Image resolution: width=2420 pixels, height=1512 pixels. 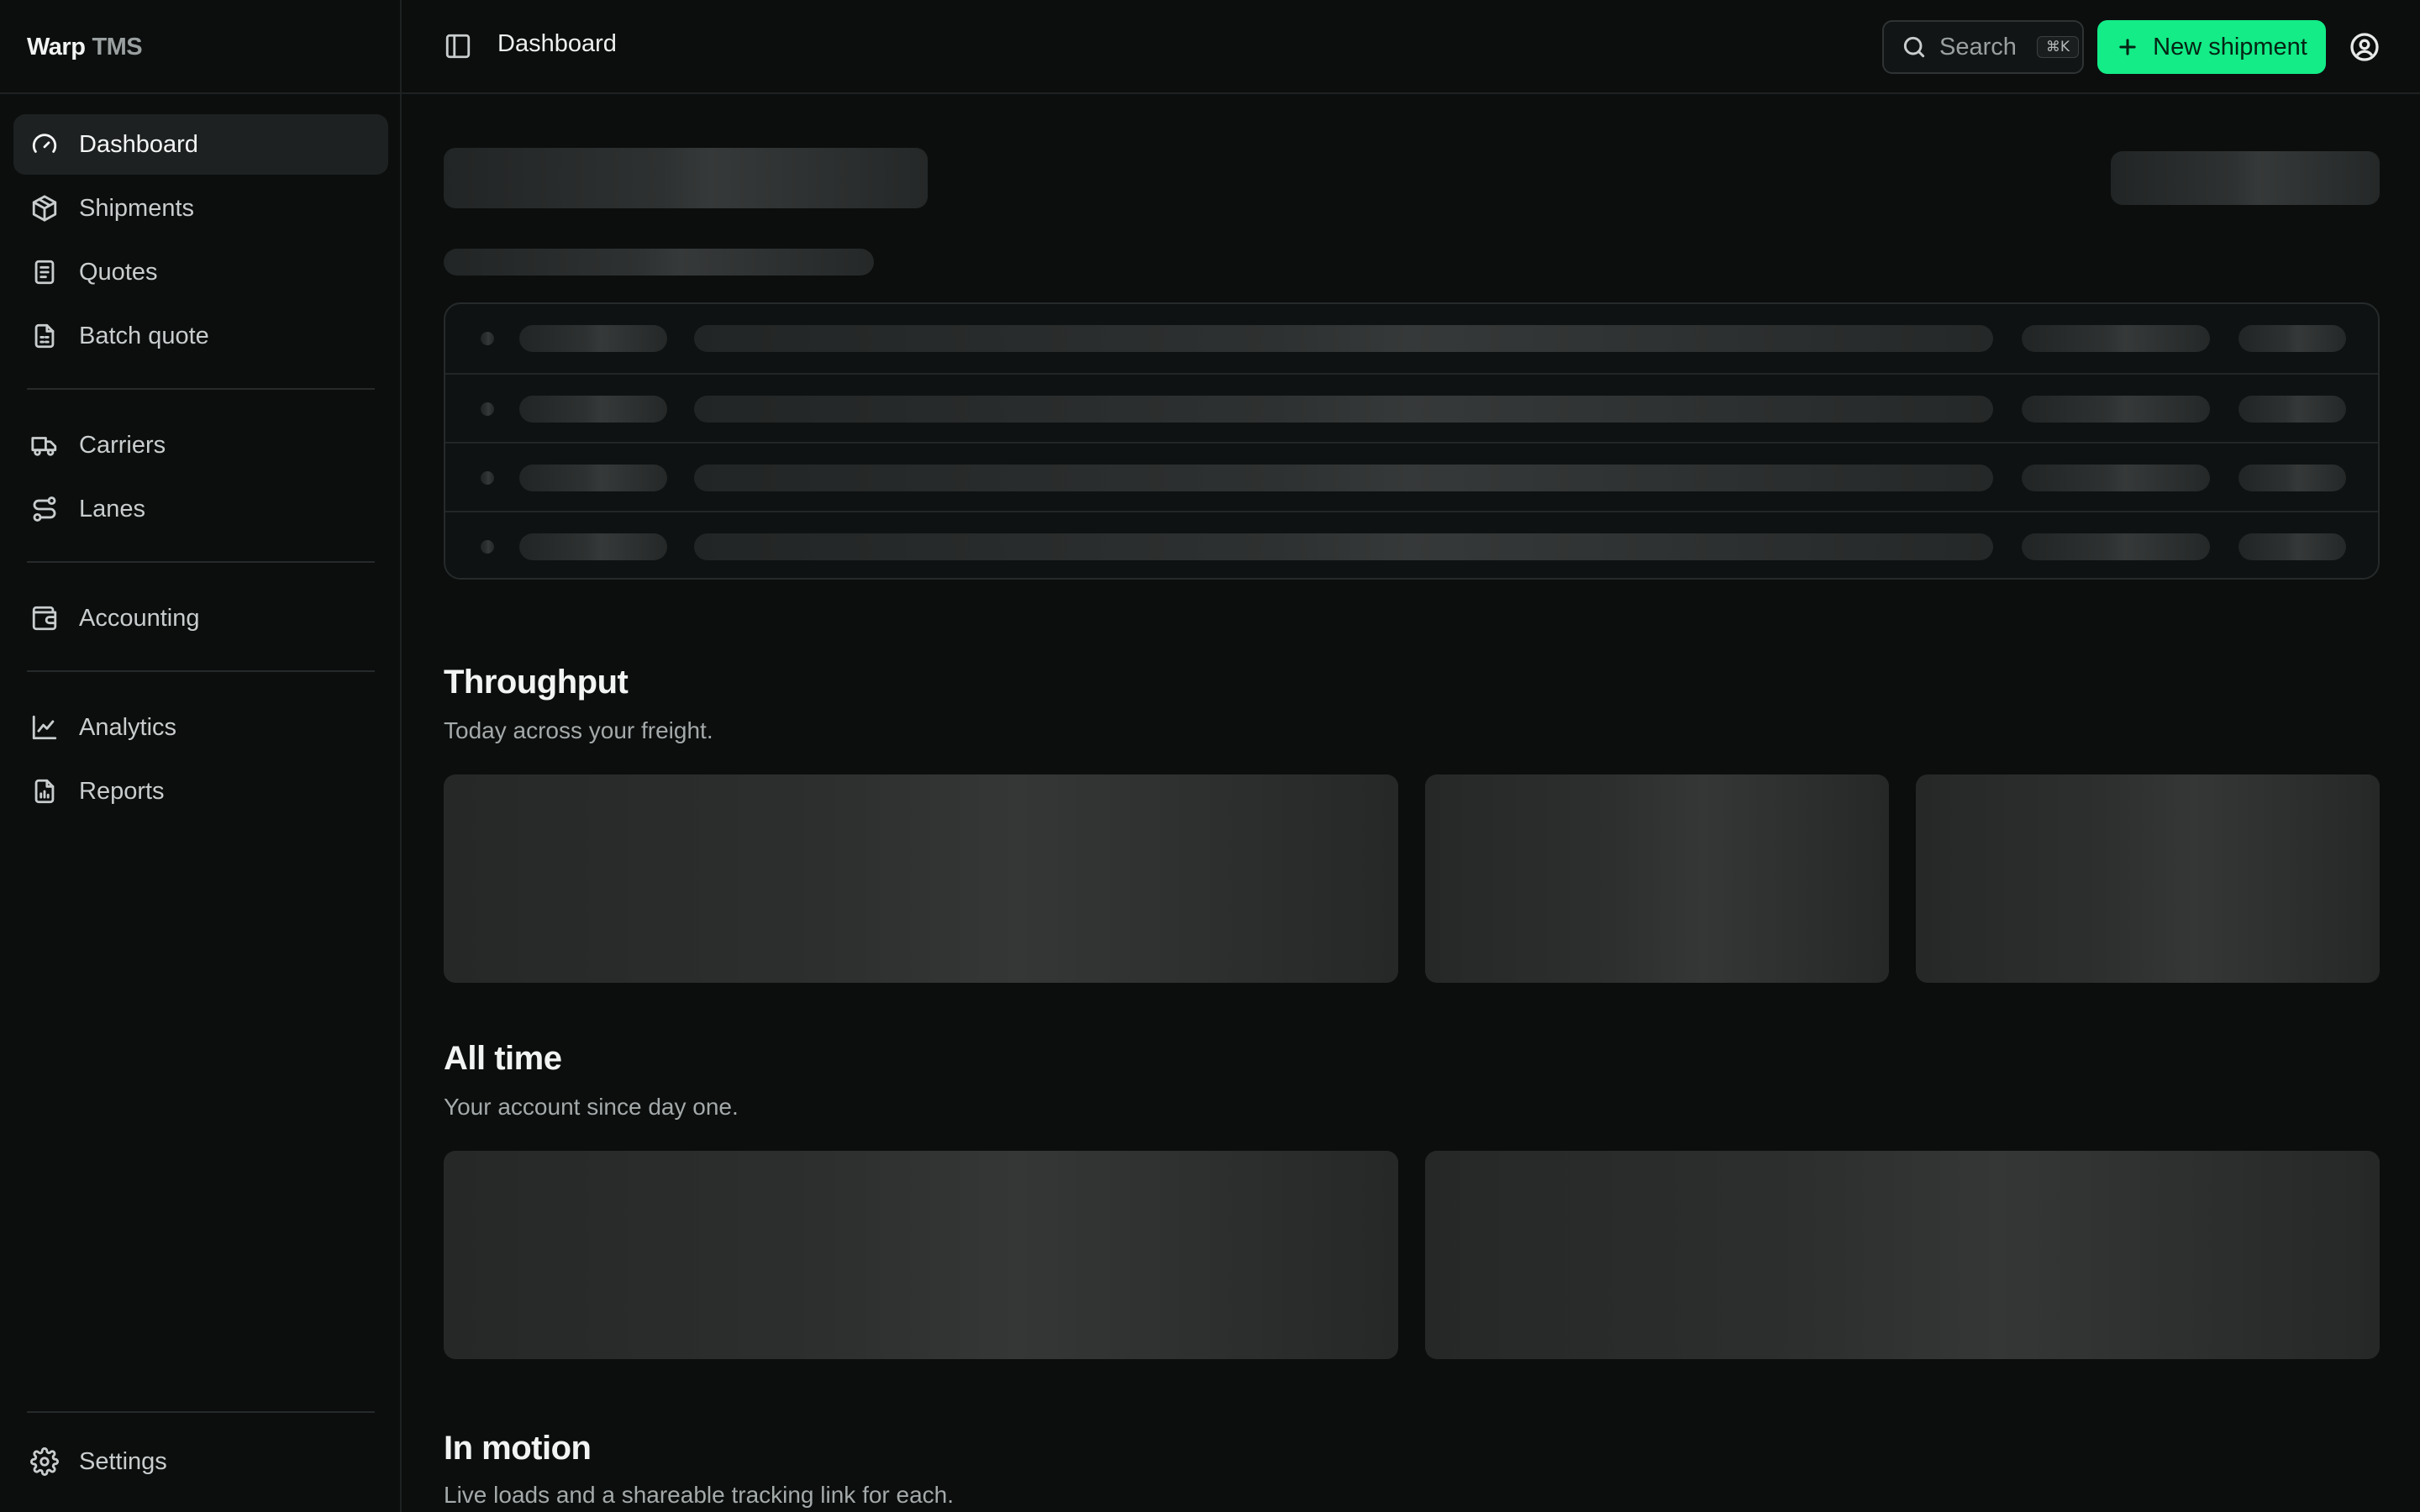 What do you see at coordinates (44, 727) in the screenshot?
I see `line-chart-icon` at bounding box center [44, 727].